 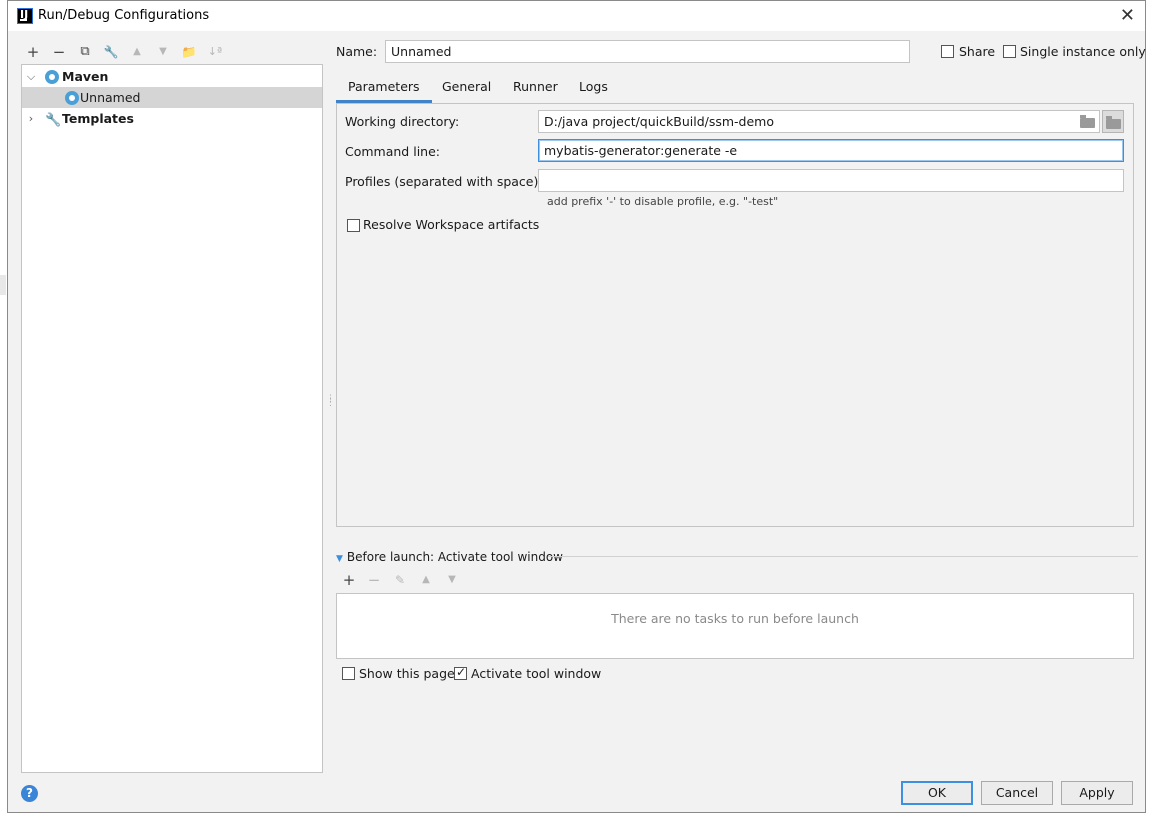 What do you see at coordinates (831, 150) in the screenshot?
I see `command-line-input: mybatis-generator:generate -e` at bounding box center [831, 150].